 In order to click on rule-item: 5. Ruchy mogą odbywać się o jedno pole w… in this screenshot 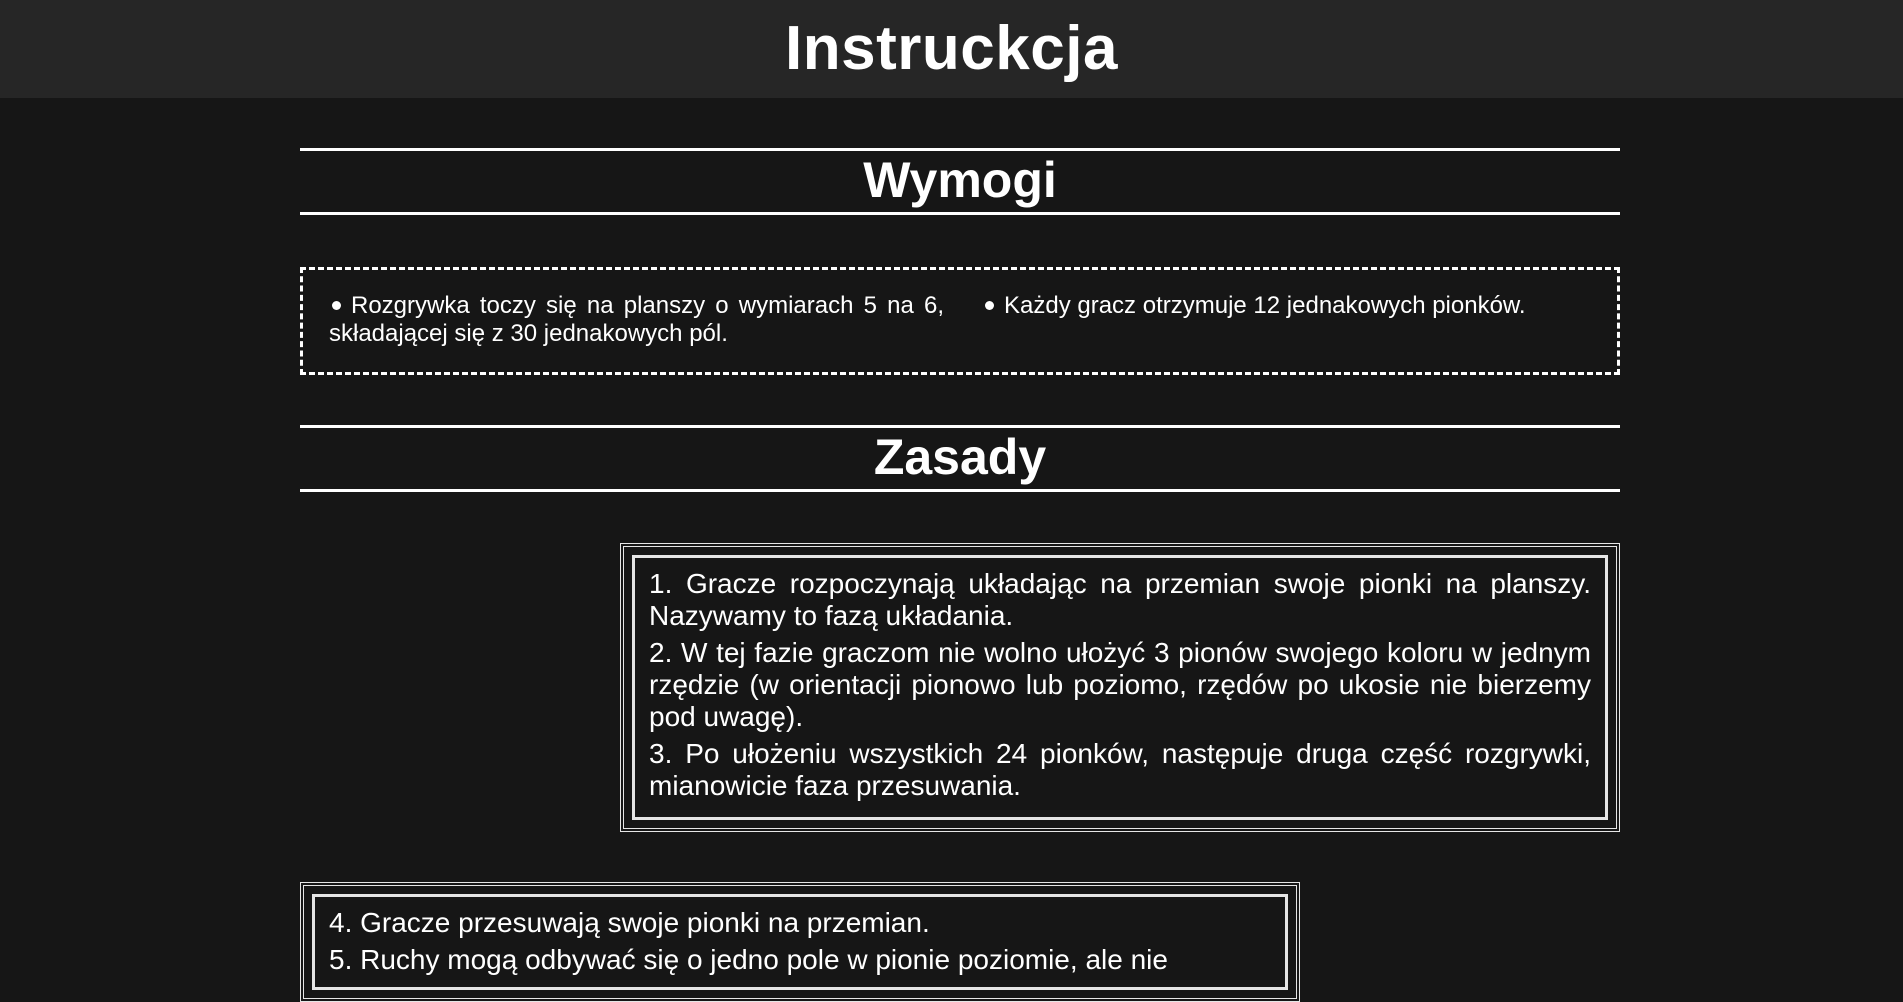, I will do `click(748, 959)`.